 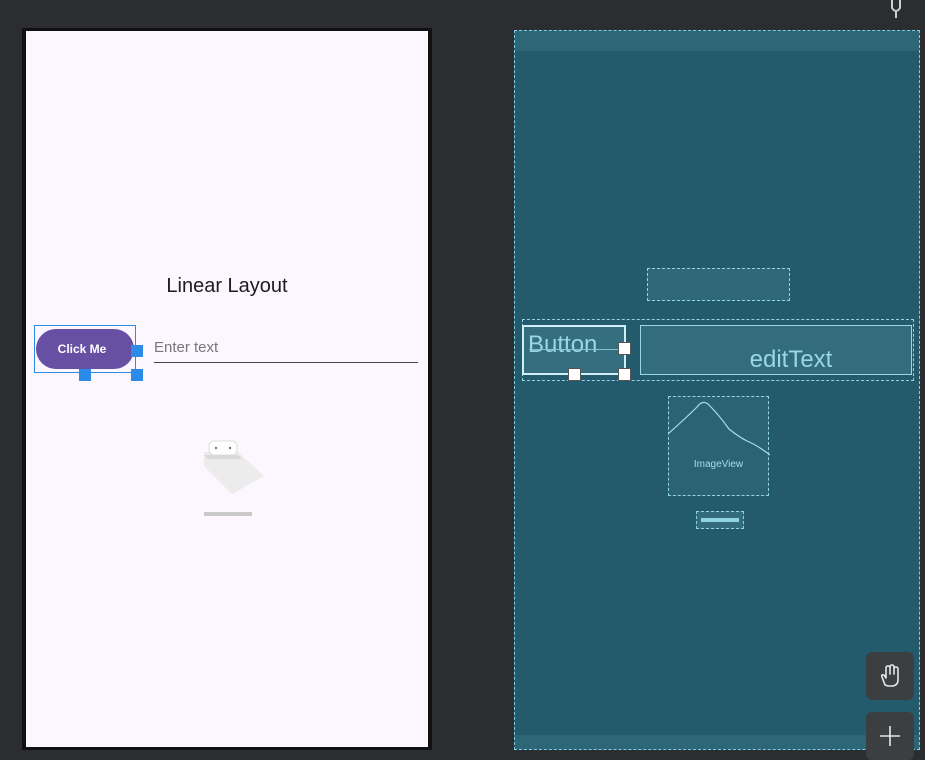 I want to click on blueprint-nav-bar, so click(x=717, y=742).